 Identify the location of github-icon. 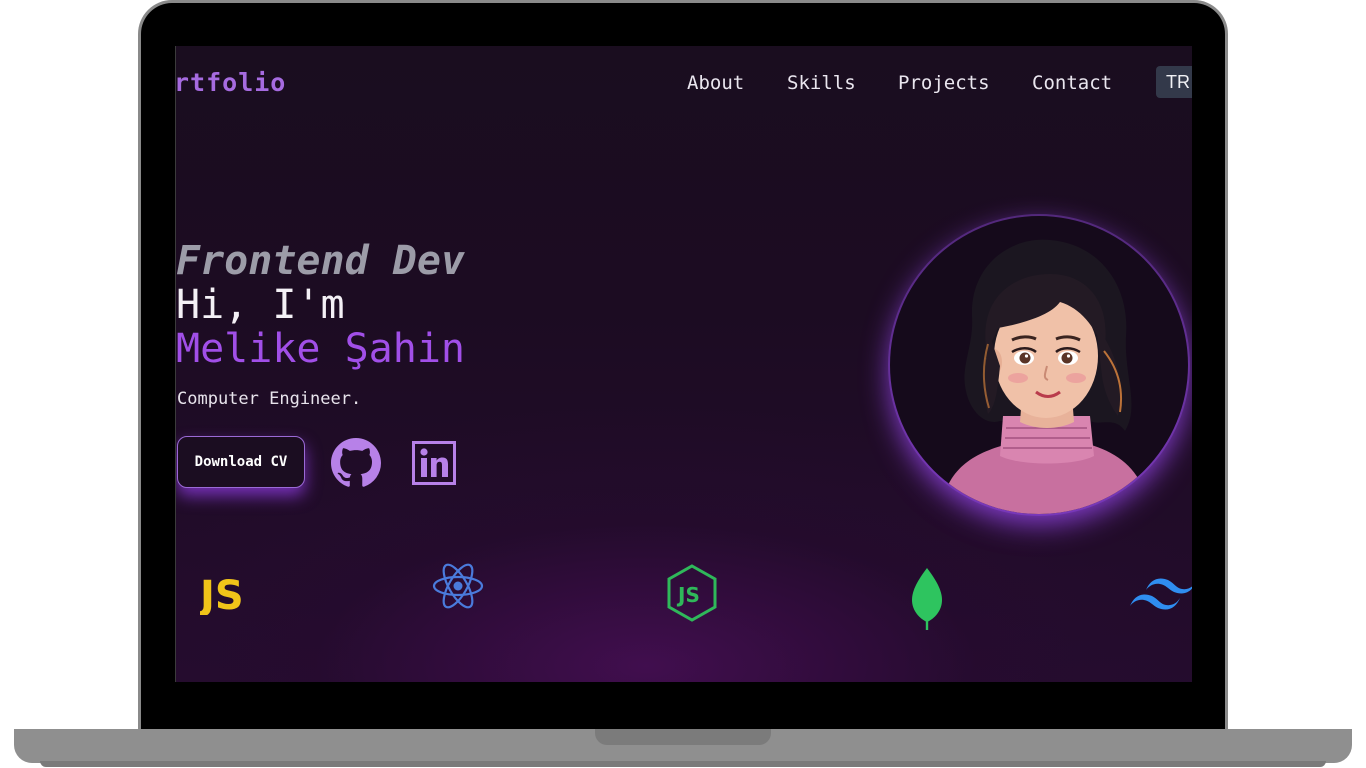
(356, 463).